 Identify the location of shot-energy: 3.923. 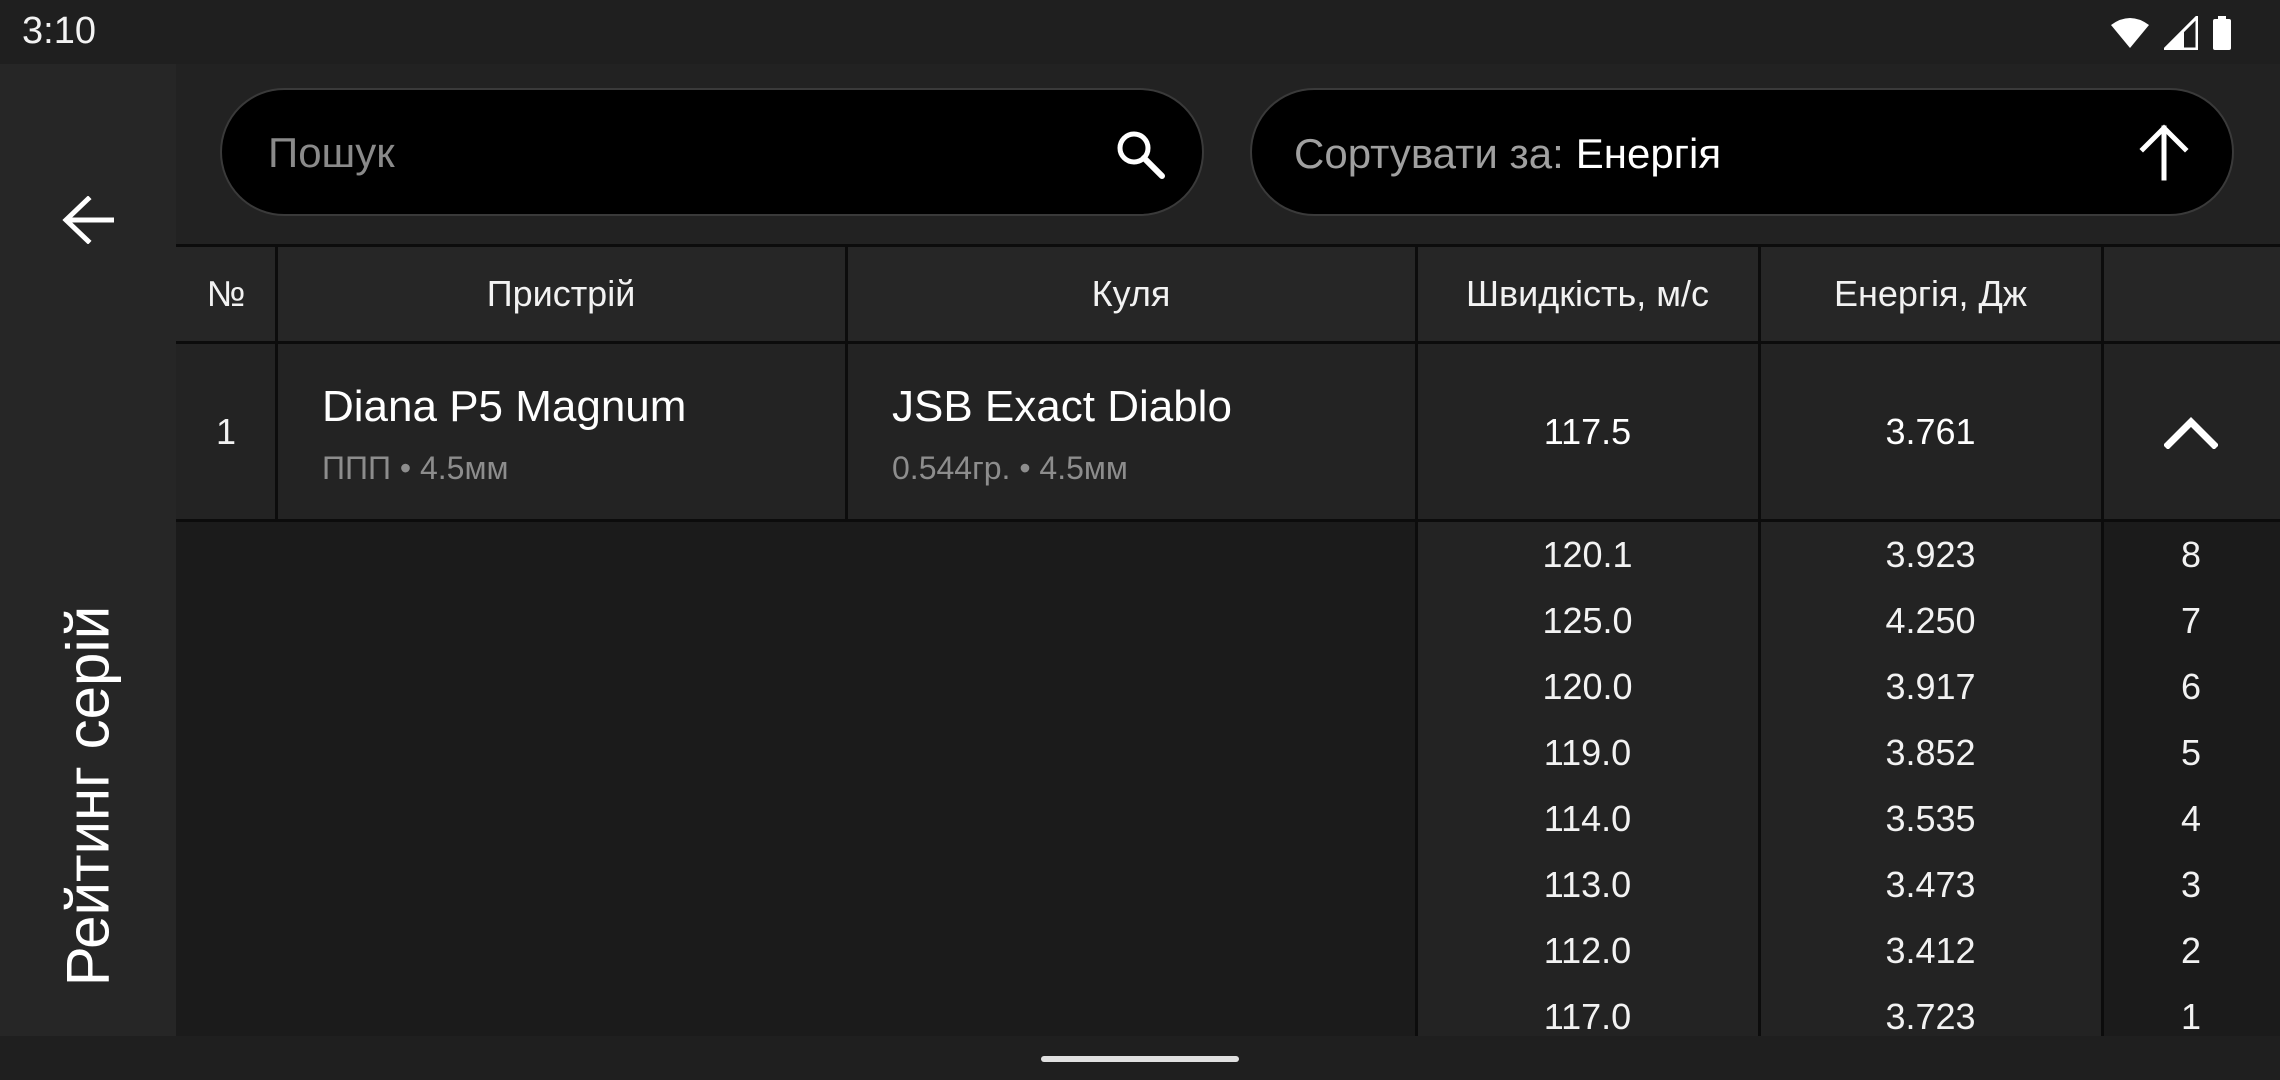
(1930, 554).